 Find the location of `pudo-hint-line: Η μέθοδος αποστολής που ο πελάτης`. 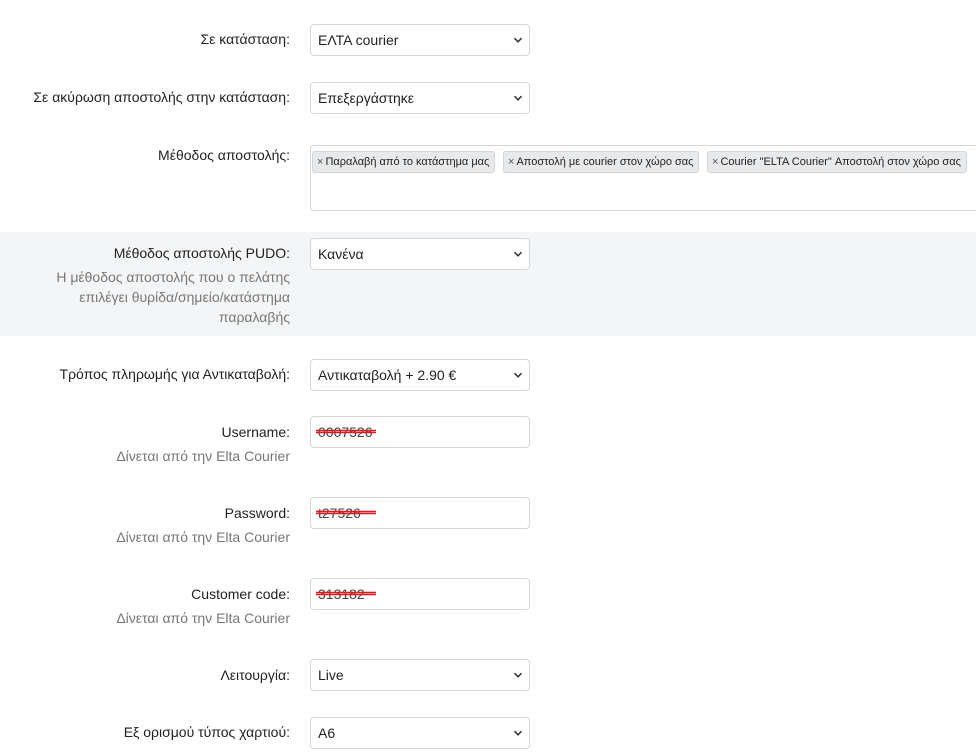

pudo-hint-line: Η μέθοδος αποστολής που ο πελάτης is located at coordinates (173, 277).